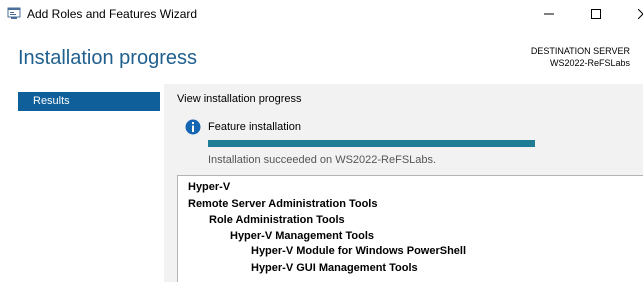 The image size is (643, 282). What do you see at coordinates (239, 99) in the screenshot?
I see `section-header: View installation progress` at bounding box center [239, 99].